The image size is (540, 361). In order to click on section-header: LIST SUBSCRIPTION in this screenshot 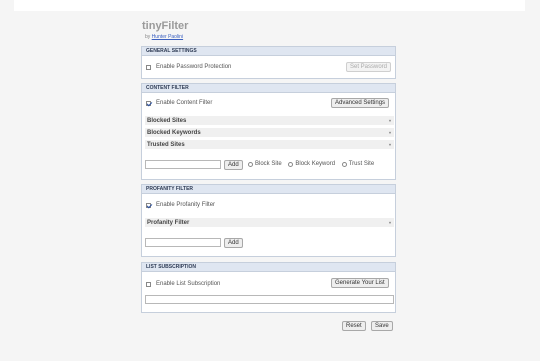, I will do `click(268, 267)`.